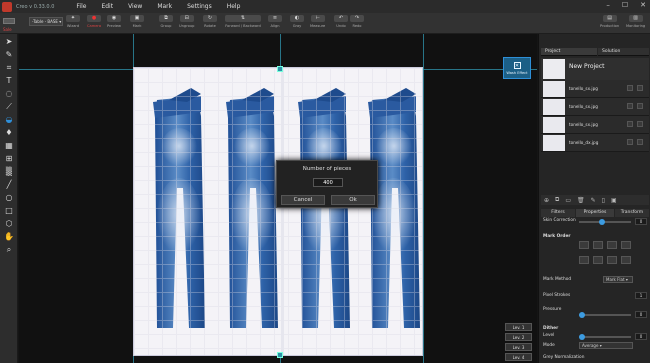  Describe the element at coordinates (581, 200) in the screenshot. I see `delete-icon: 🗑` at that location.